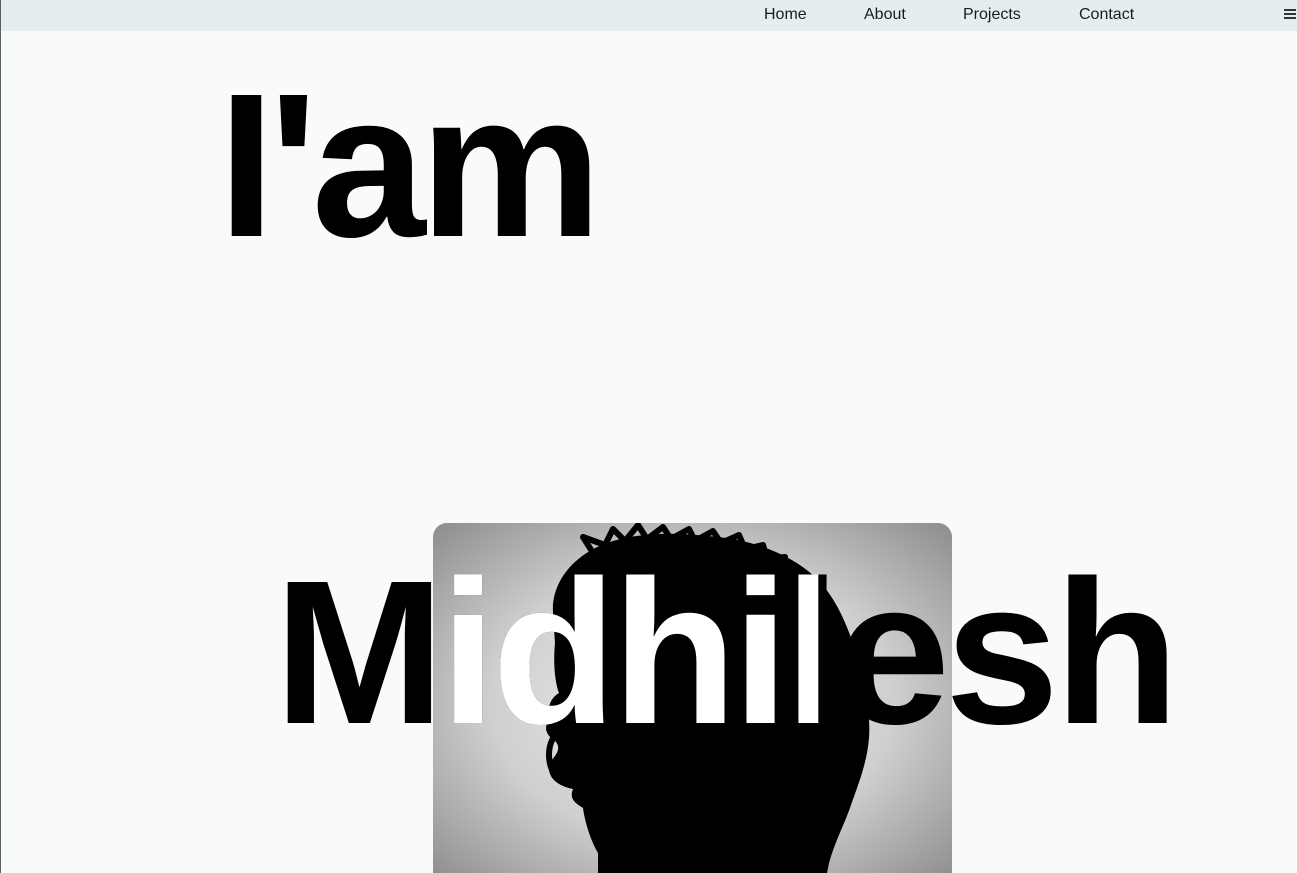 The width and height of the screenshot is (1297, 873). What do you see at coordinates (785, 15) in the screenshot?
I see `nav-link-home: Home` at bounding box center [785, 15].